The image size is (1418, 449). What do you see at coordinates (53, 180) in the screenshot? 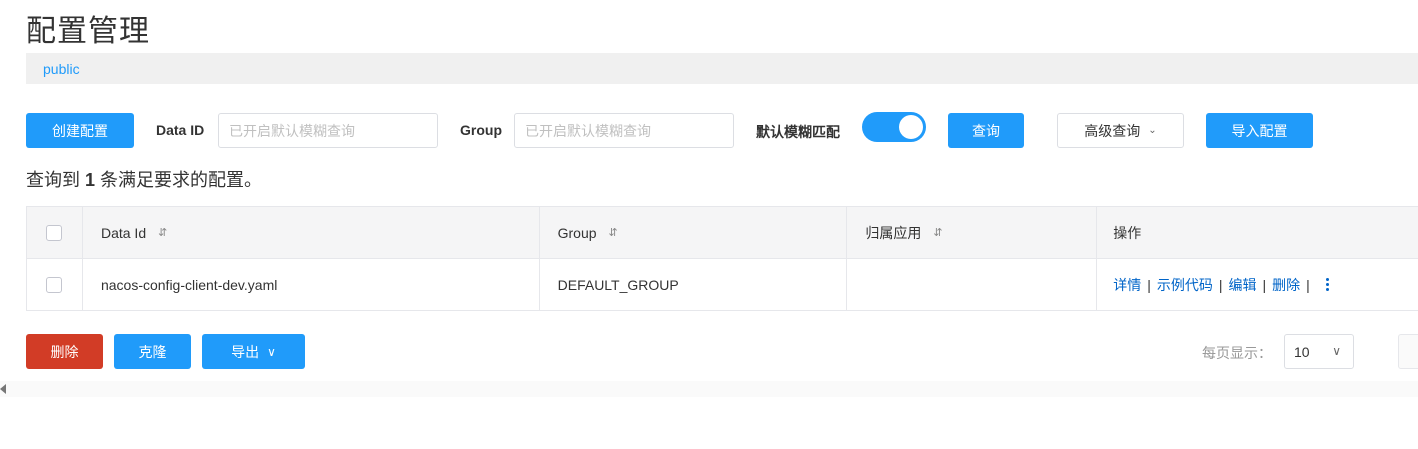
I see `result-prefix: 查询到` at bounding box center [53, 180].